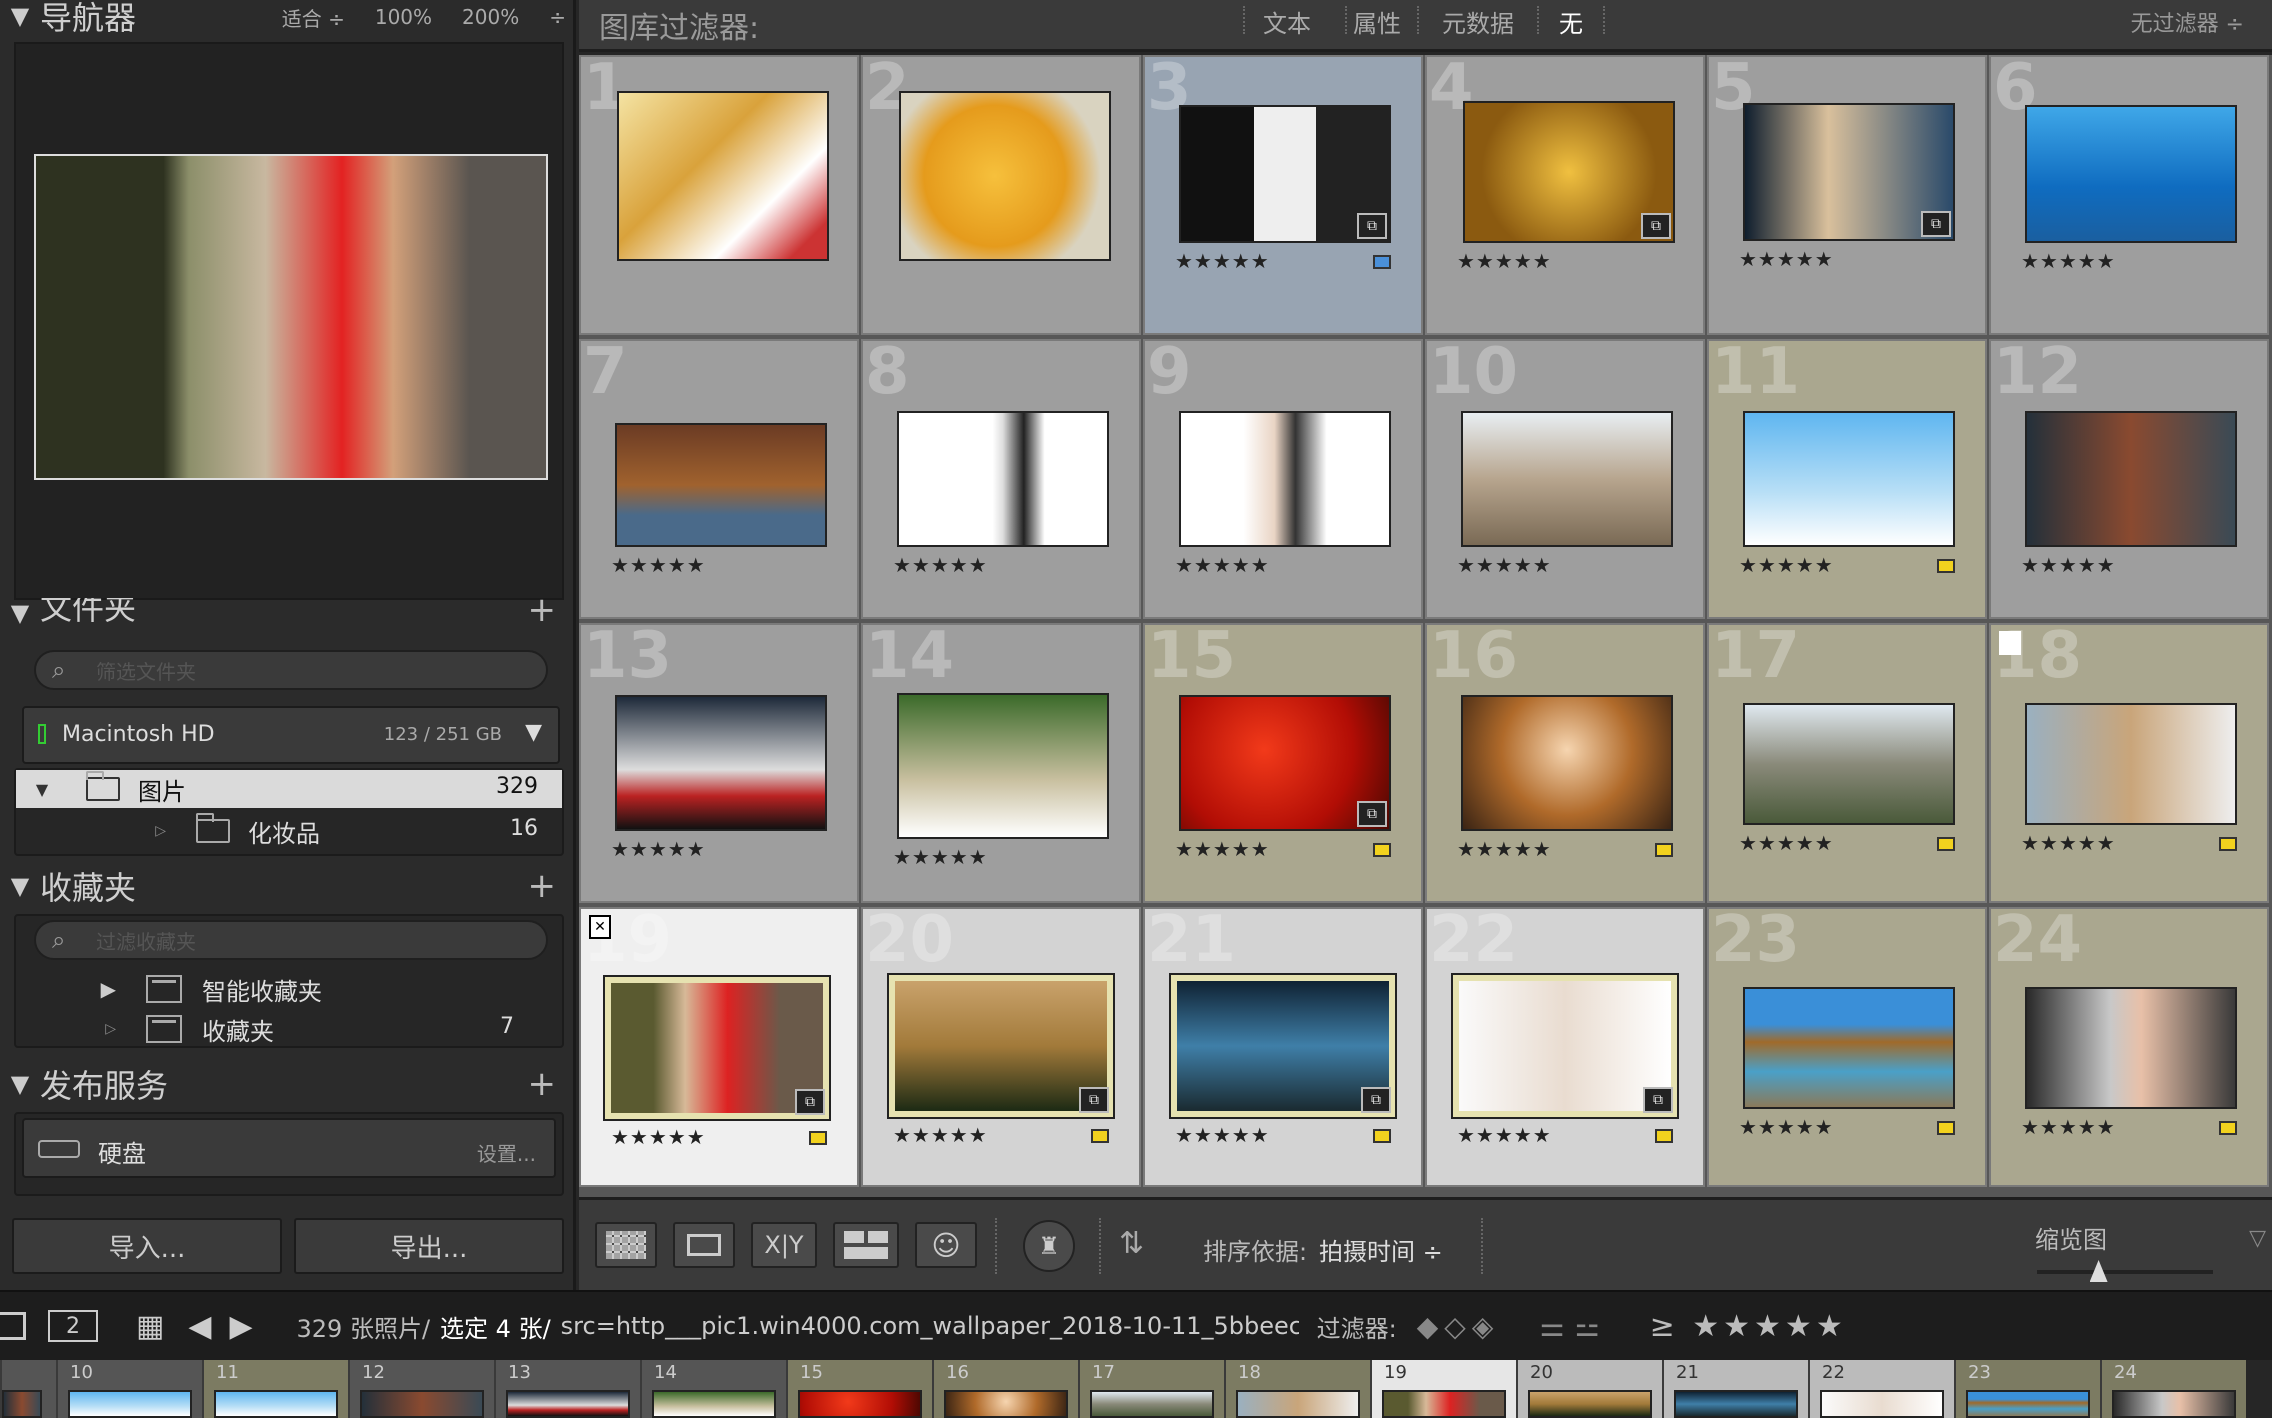 The width and height of the screenshot is (2272, 1418). I want to click on expand-triangle-icon: ▷, so click(106, 831).